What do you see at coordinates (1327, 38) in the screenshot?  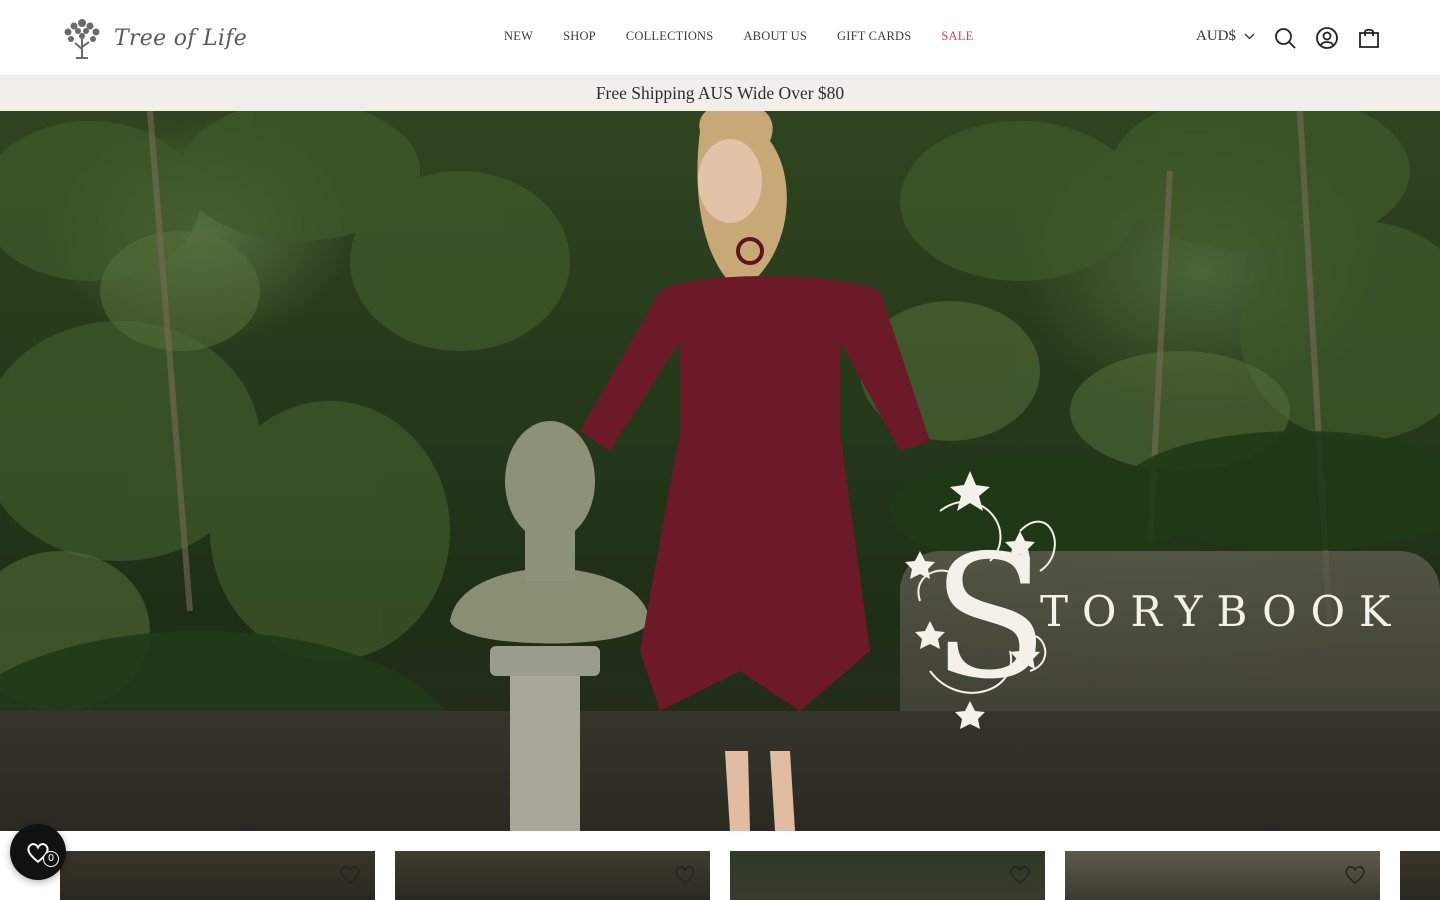 I see `account-icon` at bounding box center [1327, 38].